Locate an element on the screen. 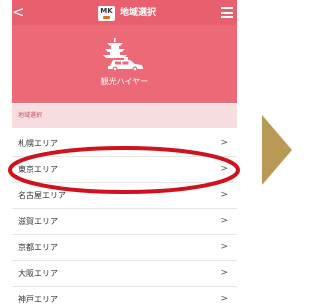  pagoda-taxi-icon is located at coordinates (123, 55).